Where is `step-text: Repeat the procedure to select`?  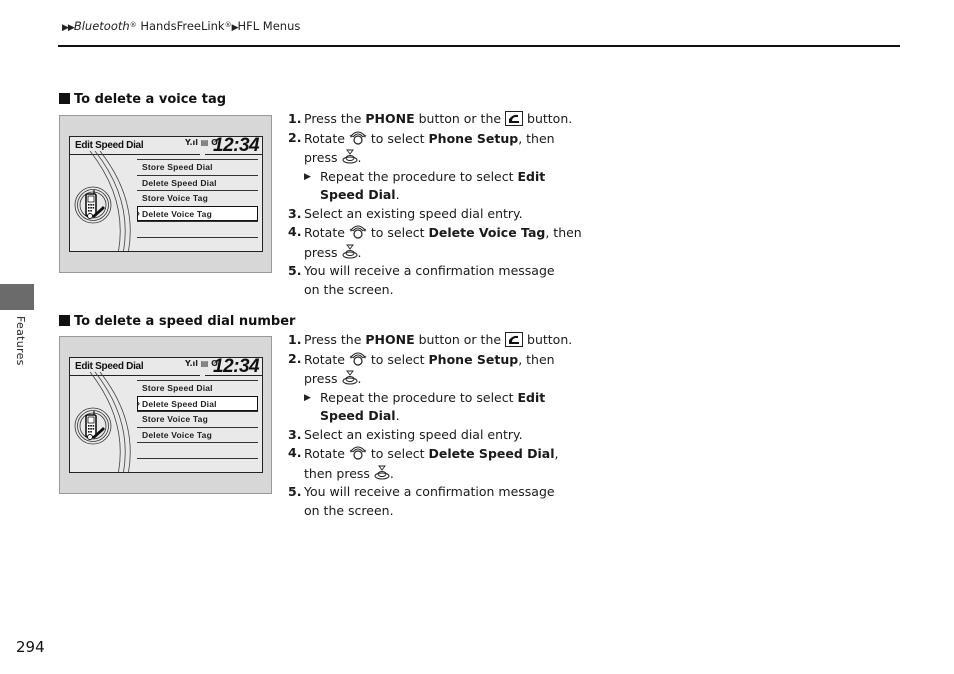 step-text: Repeat the procedure to select is located at coordinates (419, 397).